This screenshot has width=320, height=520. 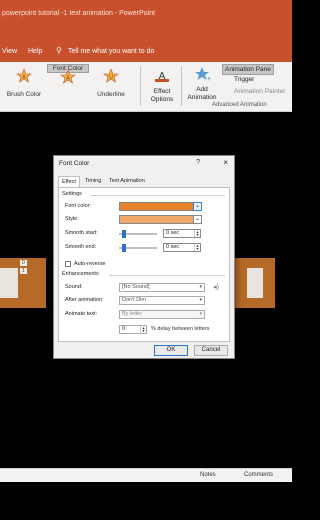 I want to click on sound-value: [No Sound], so click(x=136, y=287).